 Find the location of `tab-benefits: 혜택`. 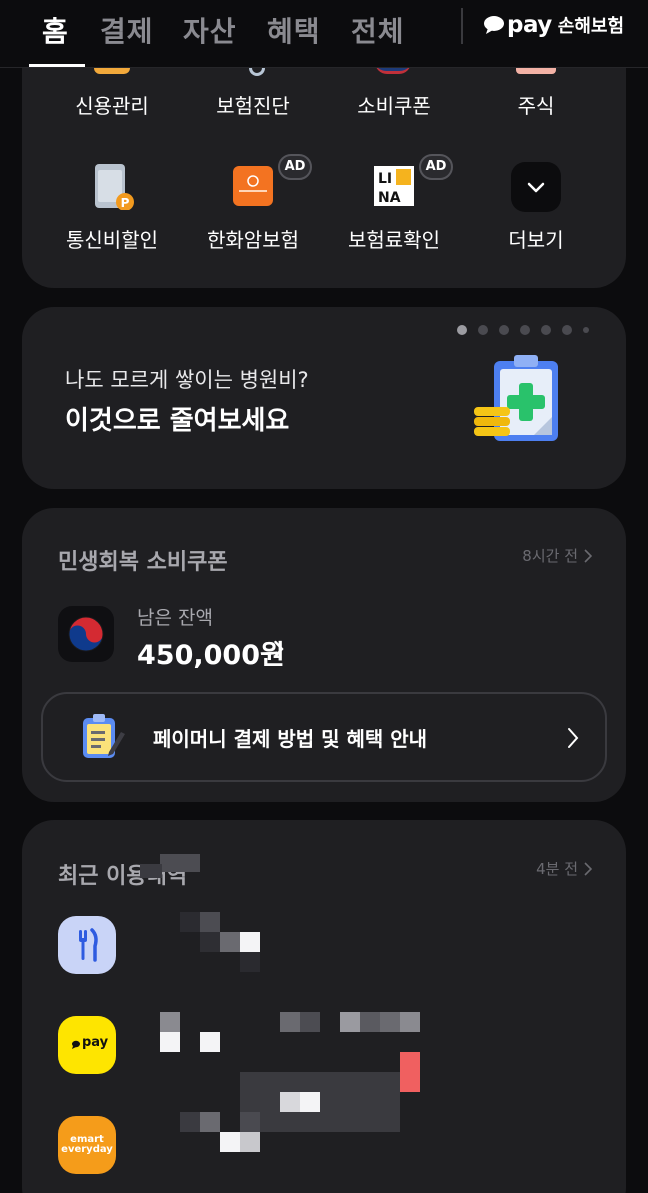

tab-benefits: 혜택 is located at coordinates (294, 30).